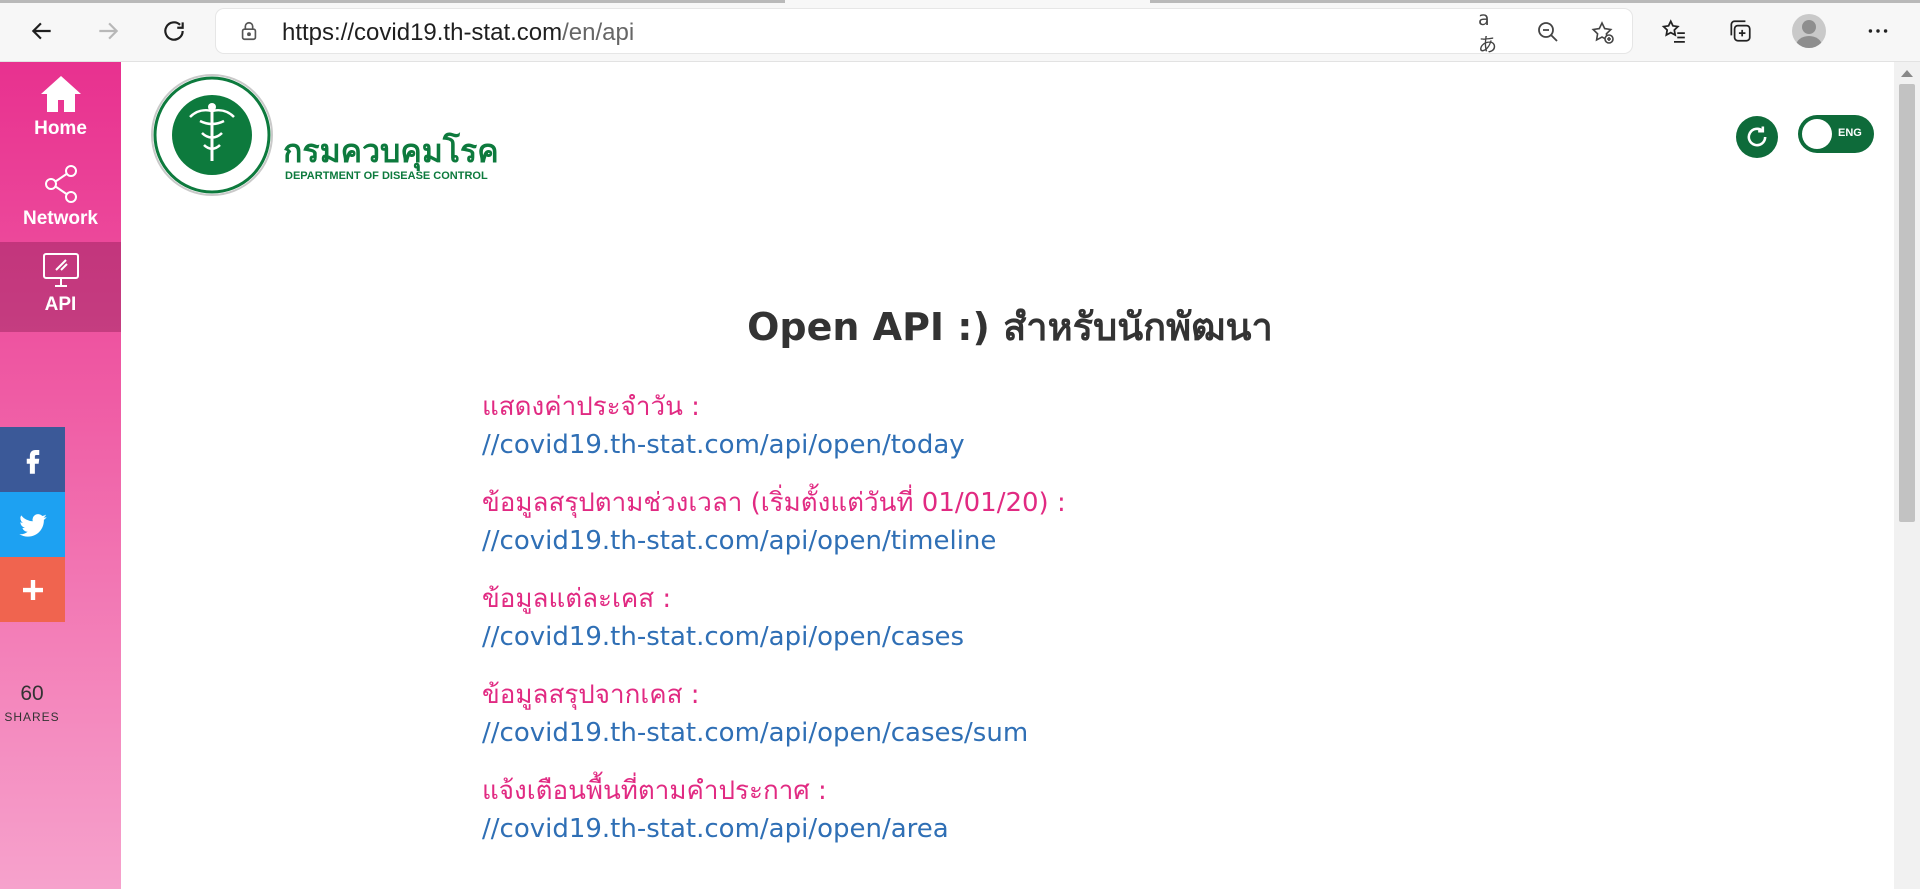  What do you see at coordinates (591, 407) in the screenshot?
I see `api-label: แสดงค่าประจำวัน :` at bounding box center [591, 407].